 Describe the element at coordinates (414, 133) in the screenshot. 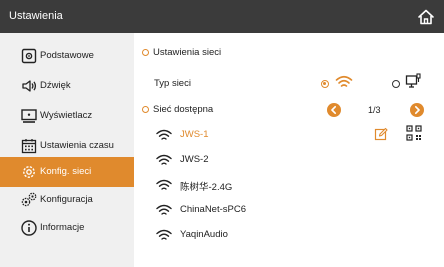

I see `qr-code-icon` at that location.